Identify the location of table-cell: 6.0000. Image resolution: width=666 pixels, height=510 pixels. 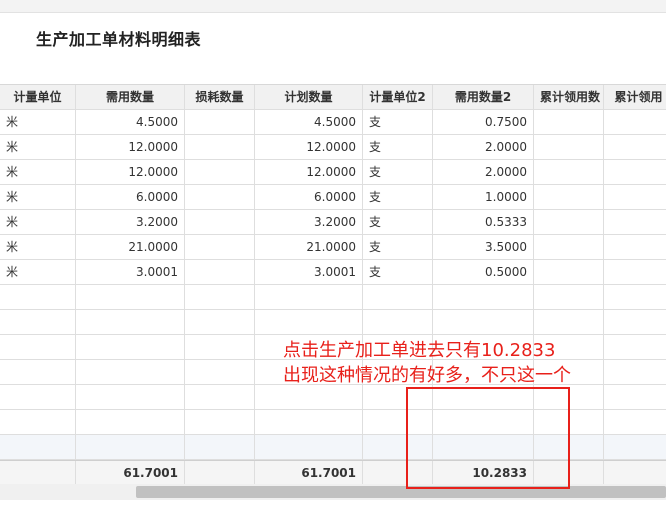
(130, 197).